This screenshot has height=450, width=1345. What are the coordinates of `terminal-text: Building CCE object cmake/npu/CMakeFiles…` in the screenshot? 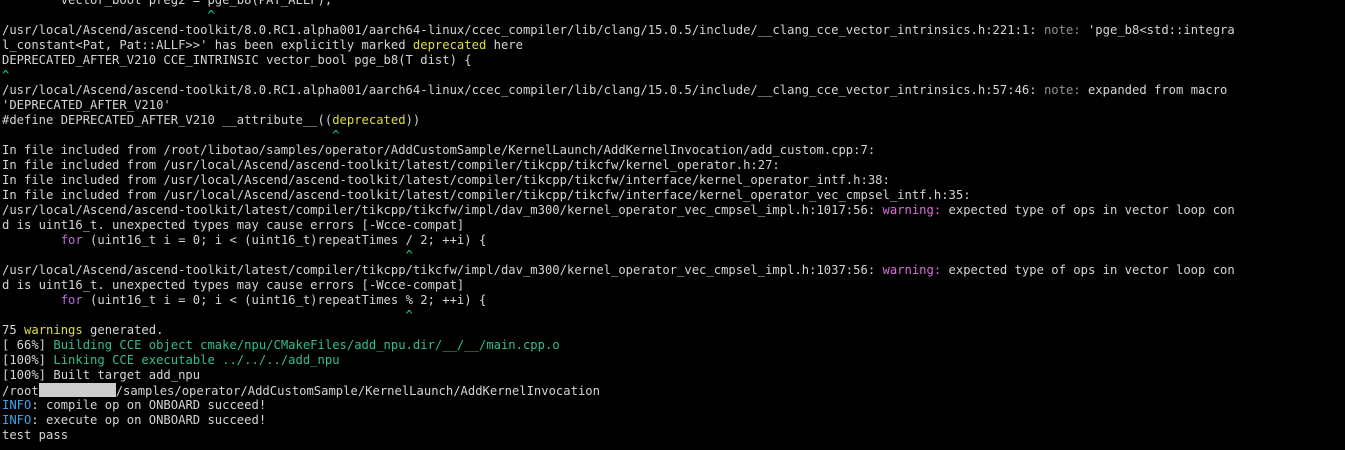 It's located at (306, 345).